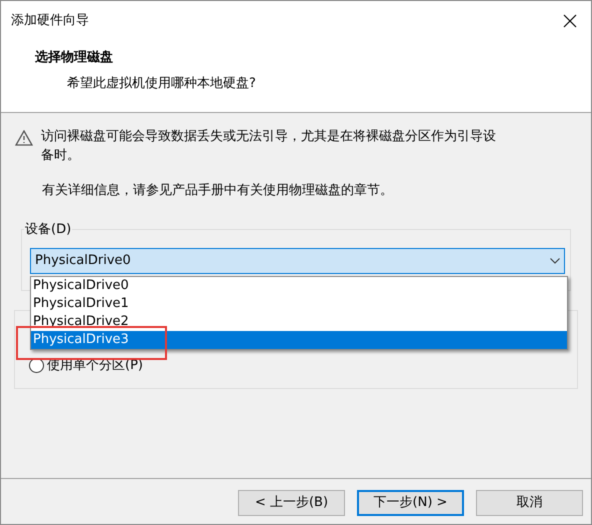  Describe the element at coordinates (529, 503) in the screenshot. I see `wizard-button: 取消` at that location.